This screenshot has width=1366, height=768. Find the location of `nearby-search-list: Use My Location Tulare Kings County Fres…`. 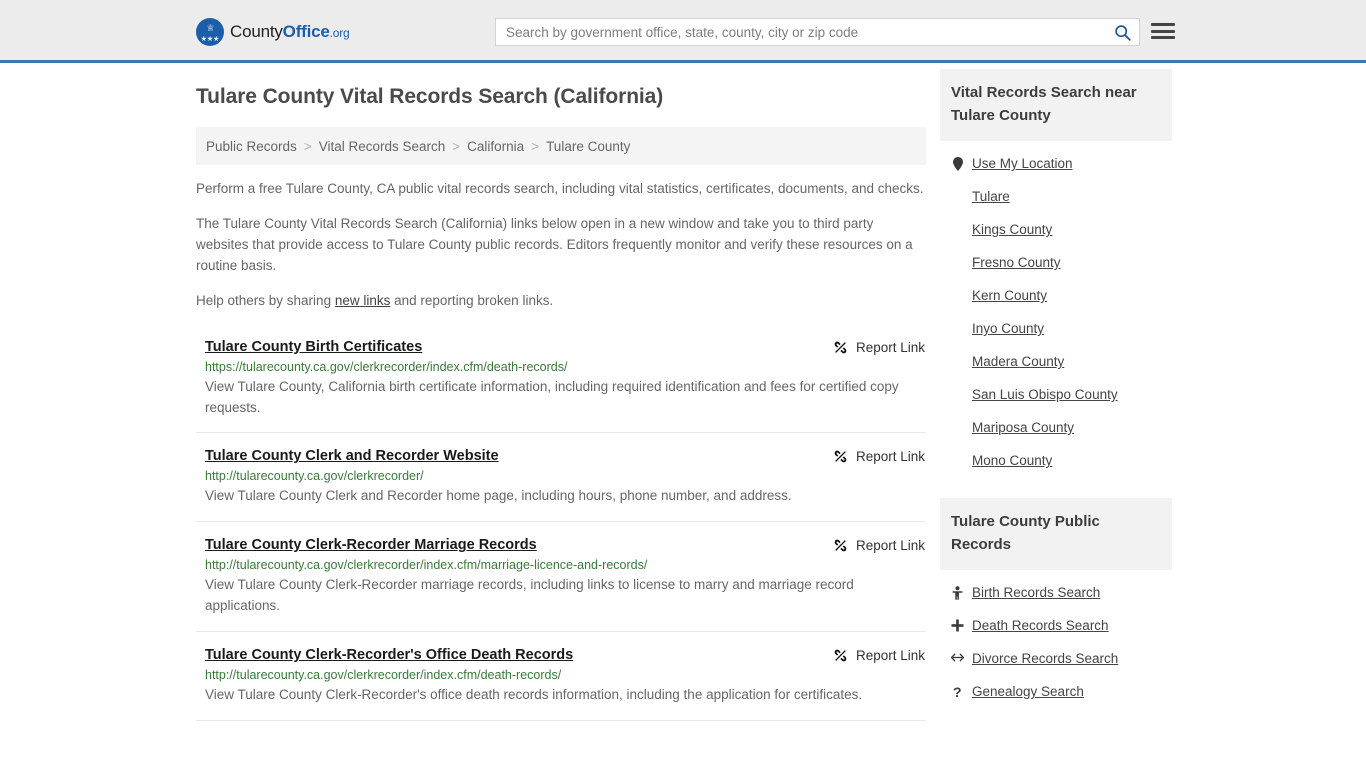

nearby-search-list: Use My Location Tulare Kings County Fres… is located at coordinates (1056, 309).